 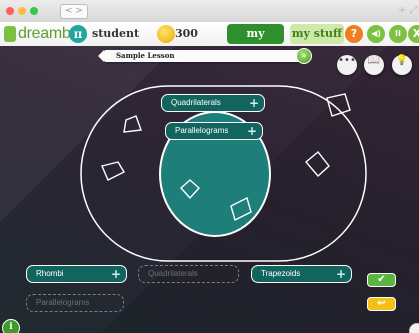 What do you see at coordinates (213, 103) in the screenshot?
I see `quadrilaterals-label: Quadrilaterals +` at bounding box center [213, 103].